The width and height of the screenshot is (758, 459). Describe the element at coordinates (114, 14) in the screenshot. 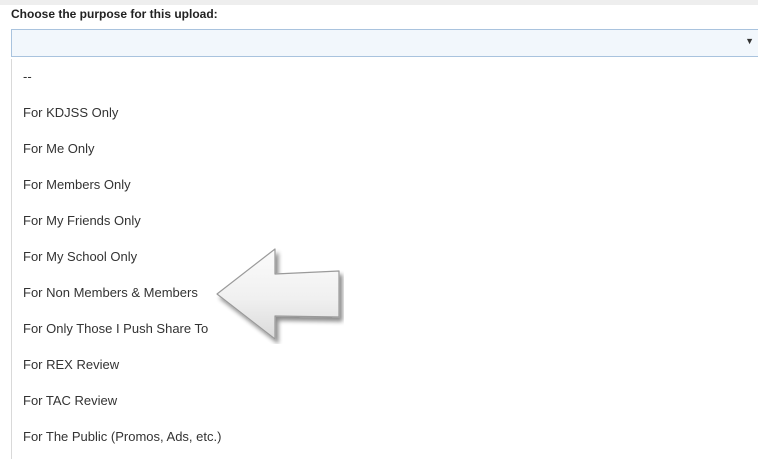

I see `upload-purpose-label: Choose the purpose for this upload:` at that location.